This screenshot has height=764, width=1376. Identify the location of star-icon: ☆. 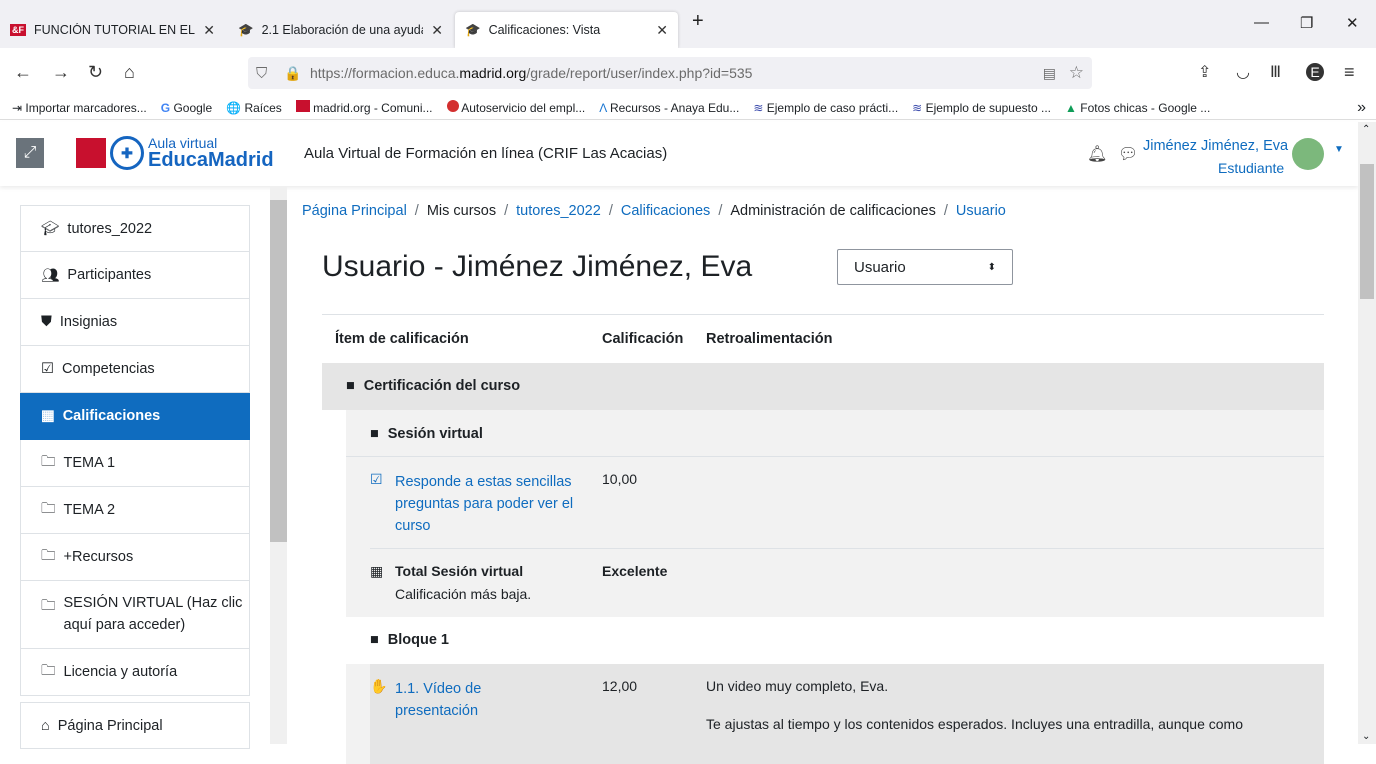
(1076, 73).